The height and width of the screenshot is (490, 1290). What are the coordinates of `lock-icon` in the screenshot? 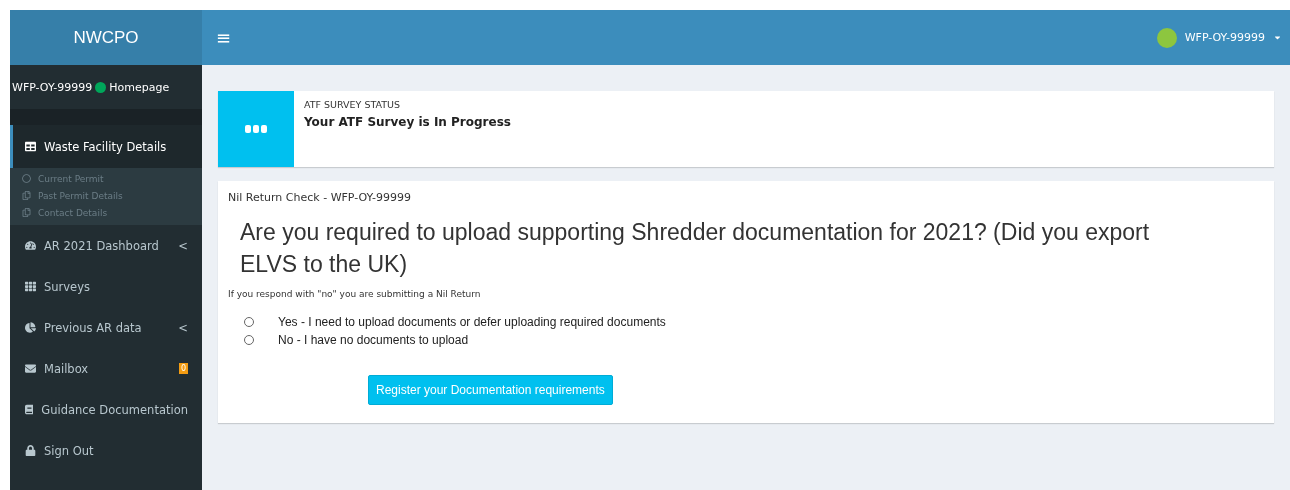 It's located at (30, 450).